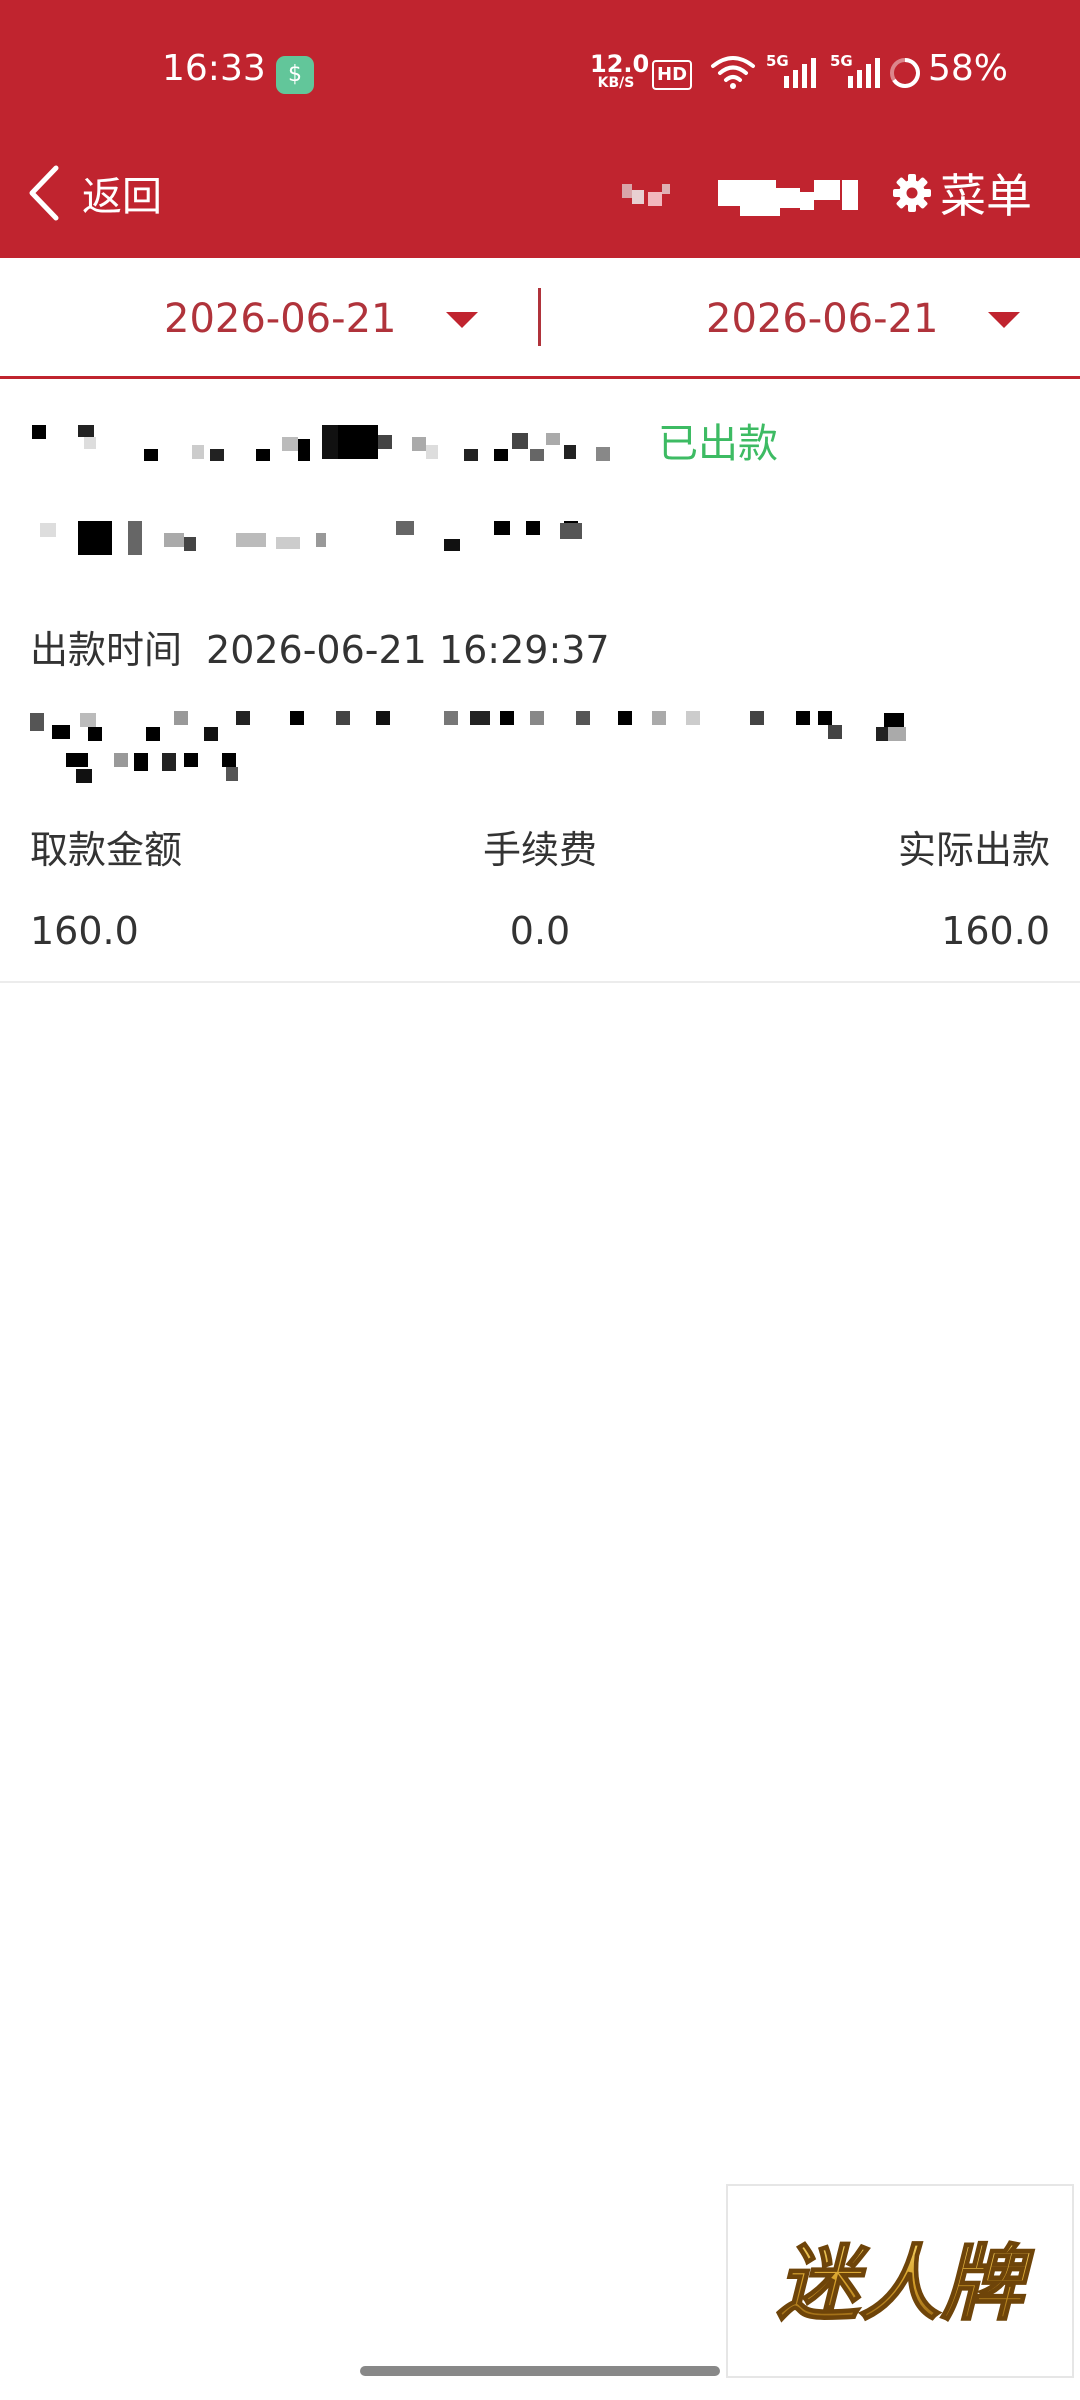  I want to click on battery-percent: 58%, so click(968, 68).